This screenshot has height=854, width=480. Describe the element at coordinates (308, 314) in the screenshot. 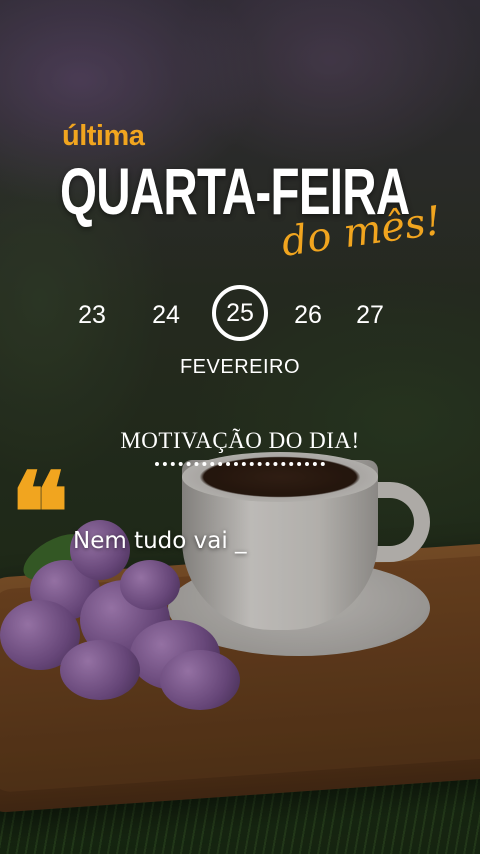

I see `date-item: 26` at that location.